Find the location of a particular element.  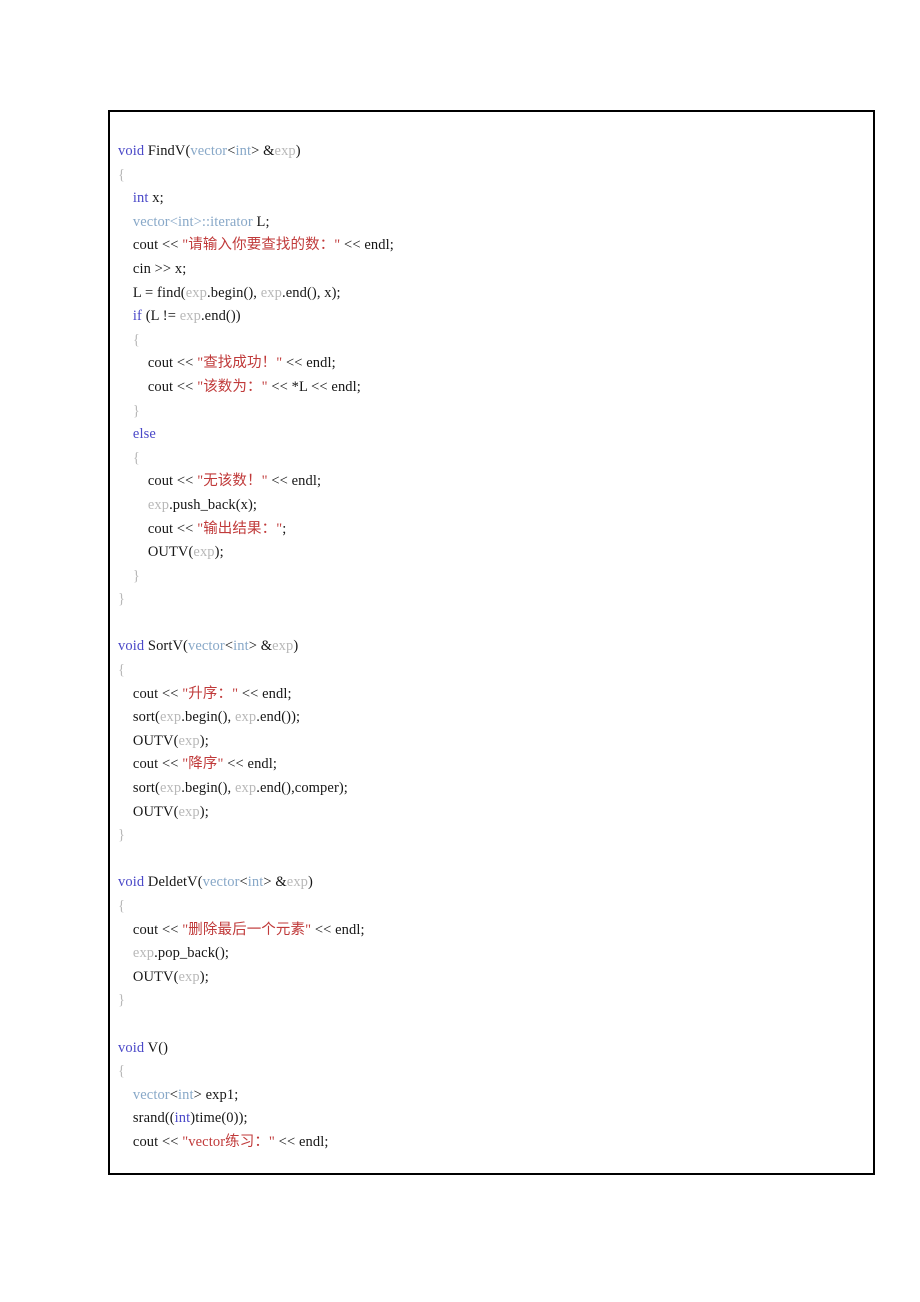

code-token: else is located at coordinates (144, 434).